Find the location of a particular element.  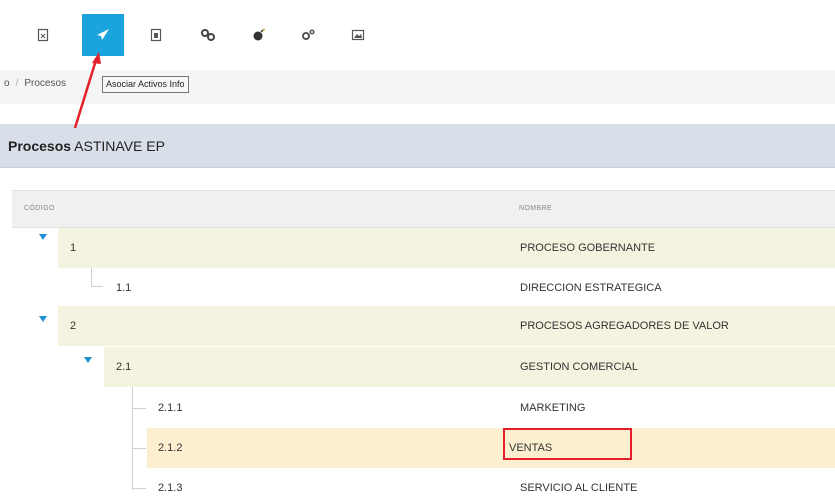

table-row: 2.1 GESTION COMERCIAL is located at coordinates (423, 367).